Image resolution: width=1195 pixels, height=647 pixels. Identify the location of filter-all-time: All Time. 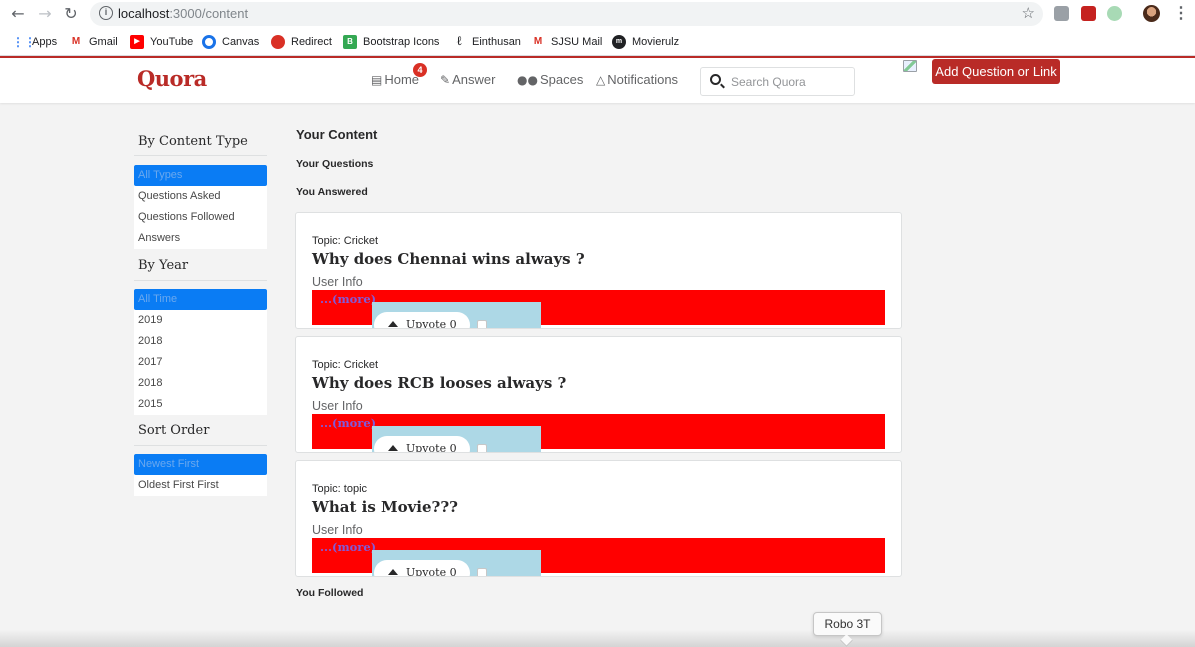
(200, 299).